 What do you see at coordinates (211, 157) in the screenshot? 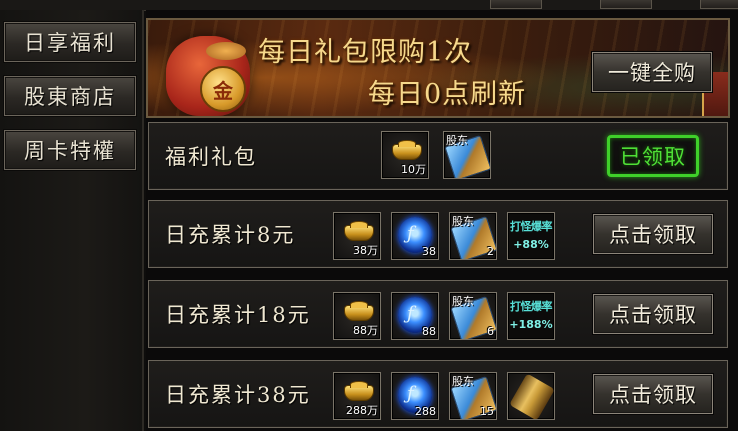
I see `row-title: 福利礼包` at bounding box center [211, 157].